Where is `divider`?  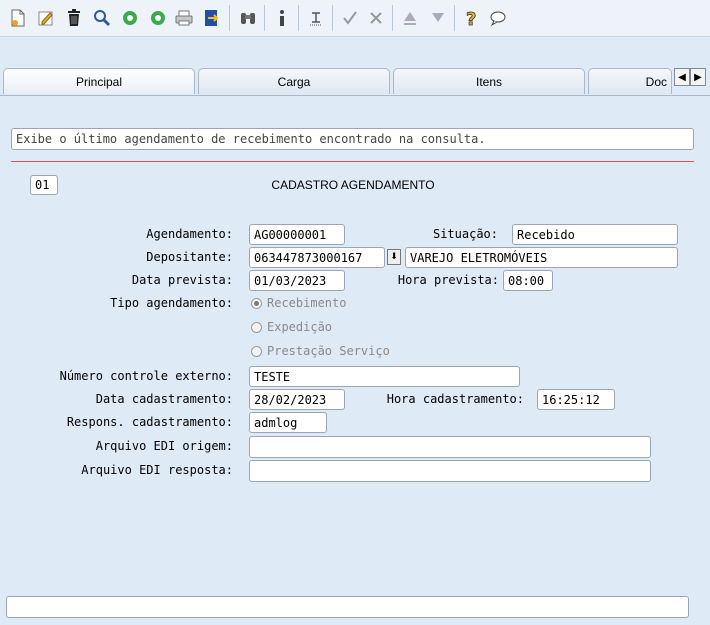 divider is located at coordinates (352, 161).